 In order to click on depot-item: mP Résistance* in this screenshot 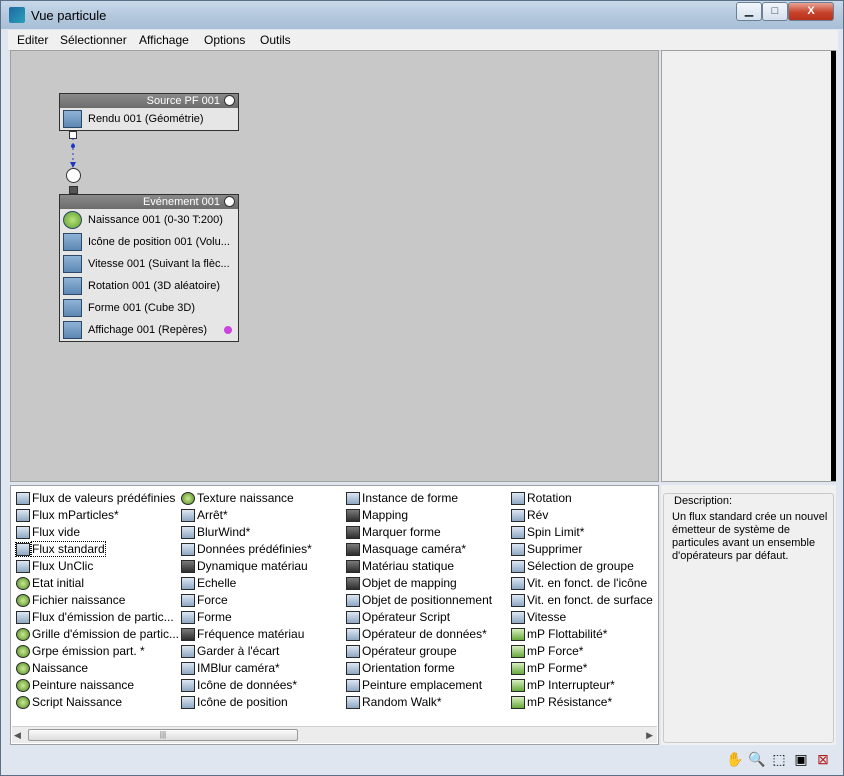, I will do `click(581, 702)`.